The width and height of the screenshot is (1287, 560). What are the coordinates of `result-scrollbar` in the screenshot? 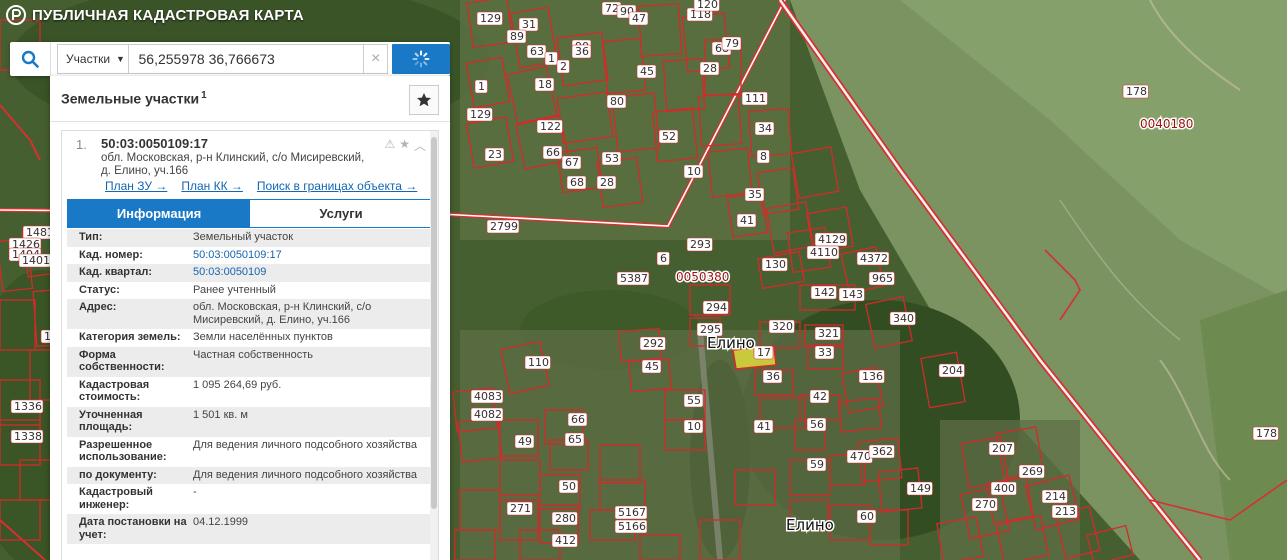 It's located at (434, 345).